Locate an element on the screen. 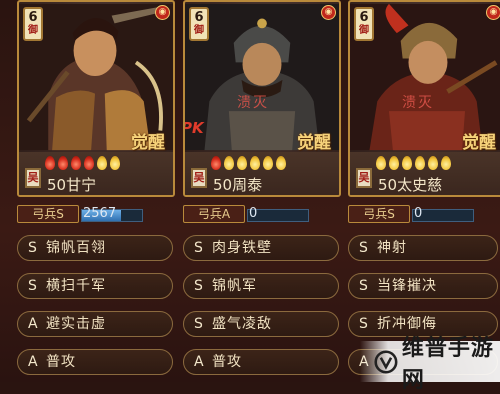 Image resolution: width=500 pixels, height=394 pixels. skill-slot-2: S 横扫千军 is located at coordinates (95, 286).